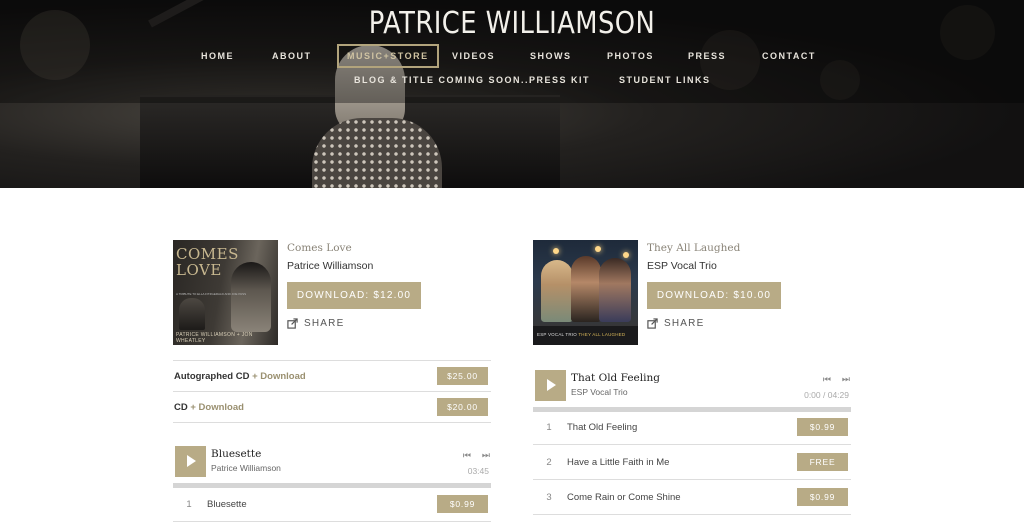  What do you see at coordinates (615, 378) in the screenshot?
I see `track-title: That Old Feeling` at bounding box center [615, 378].